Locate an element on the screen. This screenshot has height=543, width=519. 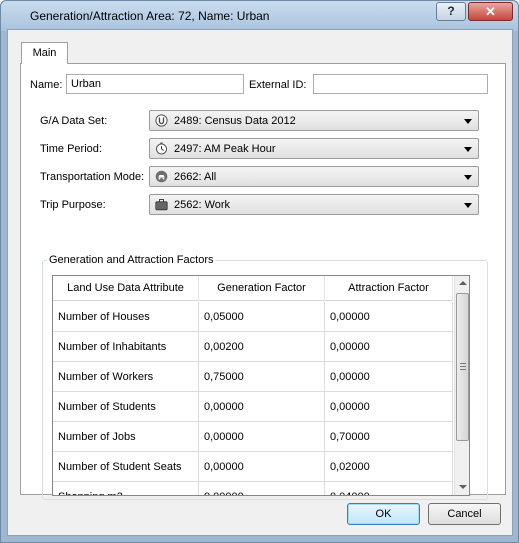
car-icon is located at coordinates (161, 176).